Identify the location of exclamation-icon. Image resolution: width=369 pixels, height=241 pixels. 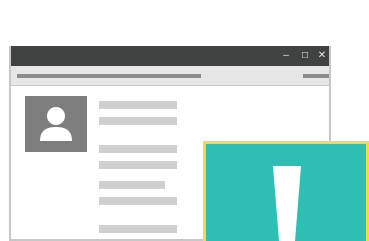
(287, 203).